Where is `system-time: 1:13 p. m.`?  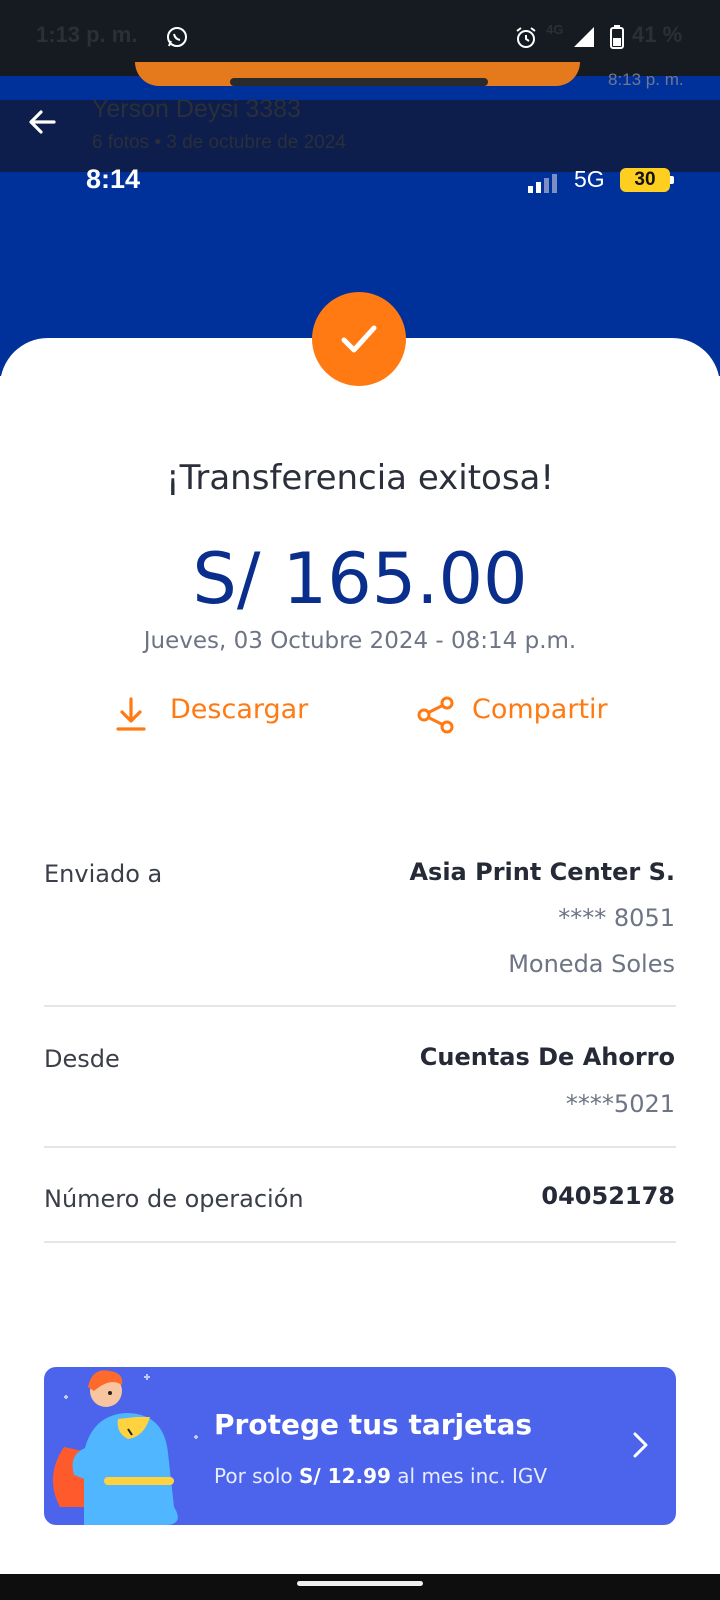
system-time: 1:13 p. m. is located at coordinates (87, 34).